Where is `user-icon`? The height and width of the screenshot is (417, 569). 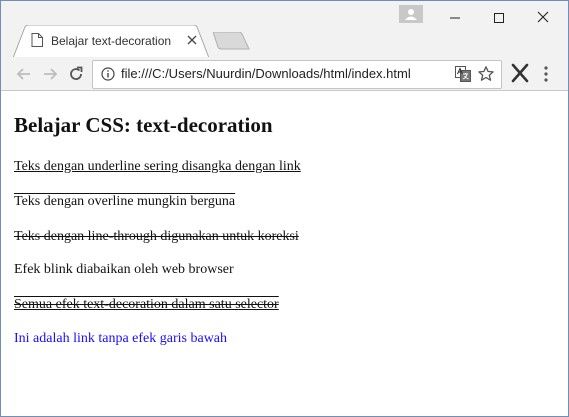
user-icon is located at coordinates (411, 14).